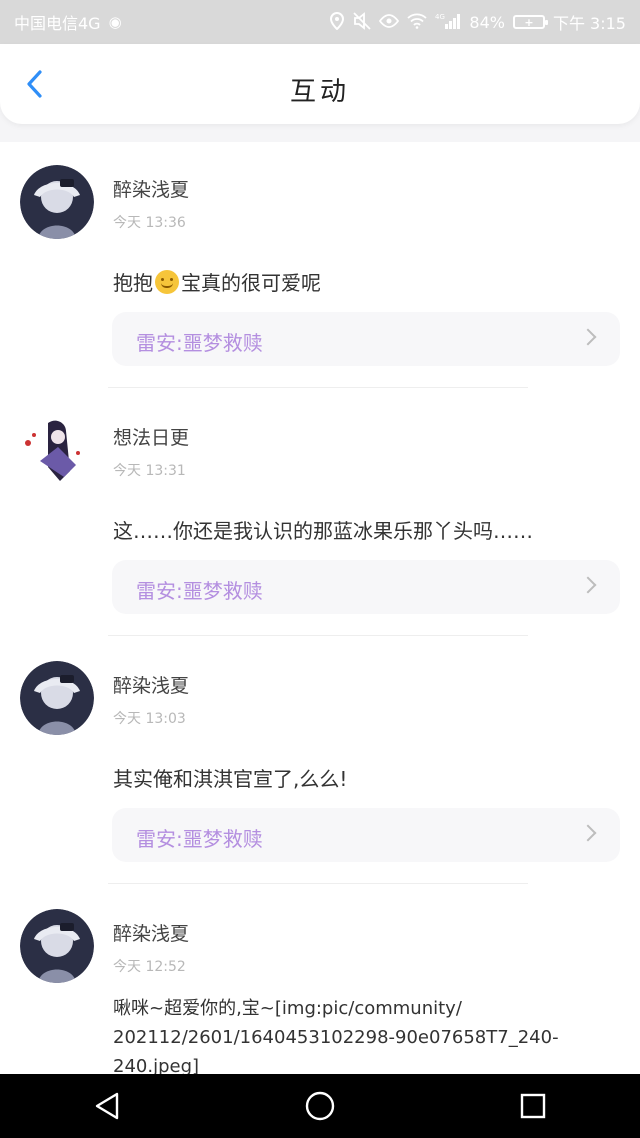 Image resolution: width=640 pixels, height=1138 pixels. What do you see at coordinates (440, 17) in the screenshot?
I see `svg-text: 4G` at bounding box center [440, 17].